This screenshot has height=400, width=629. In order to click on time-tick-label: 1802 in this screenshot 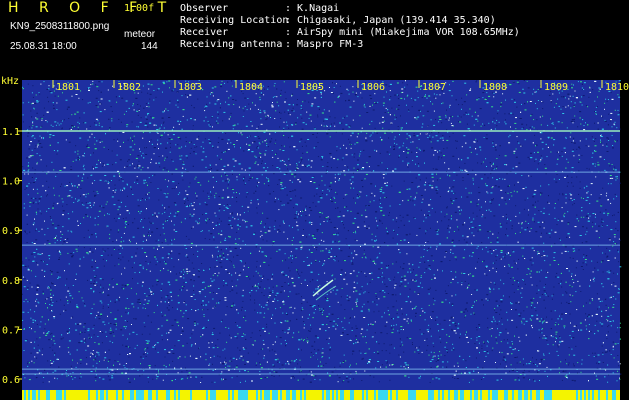, I will do `click(129, 87)`.